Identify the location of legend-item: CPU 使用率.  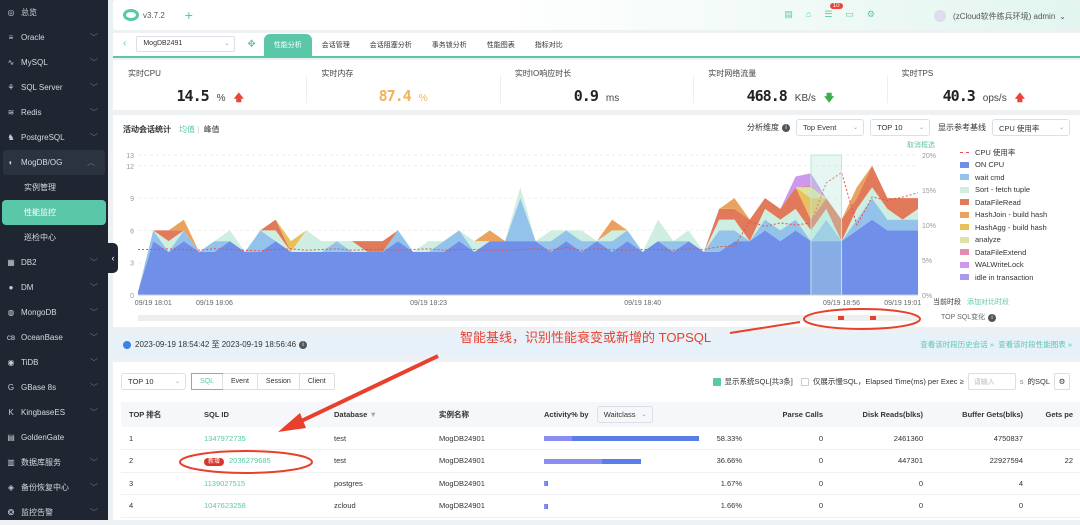
(1003, 152).